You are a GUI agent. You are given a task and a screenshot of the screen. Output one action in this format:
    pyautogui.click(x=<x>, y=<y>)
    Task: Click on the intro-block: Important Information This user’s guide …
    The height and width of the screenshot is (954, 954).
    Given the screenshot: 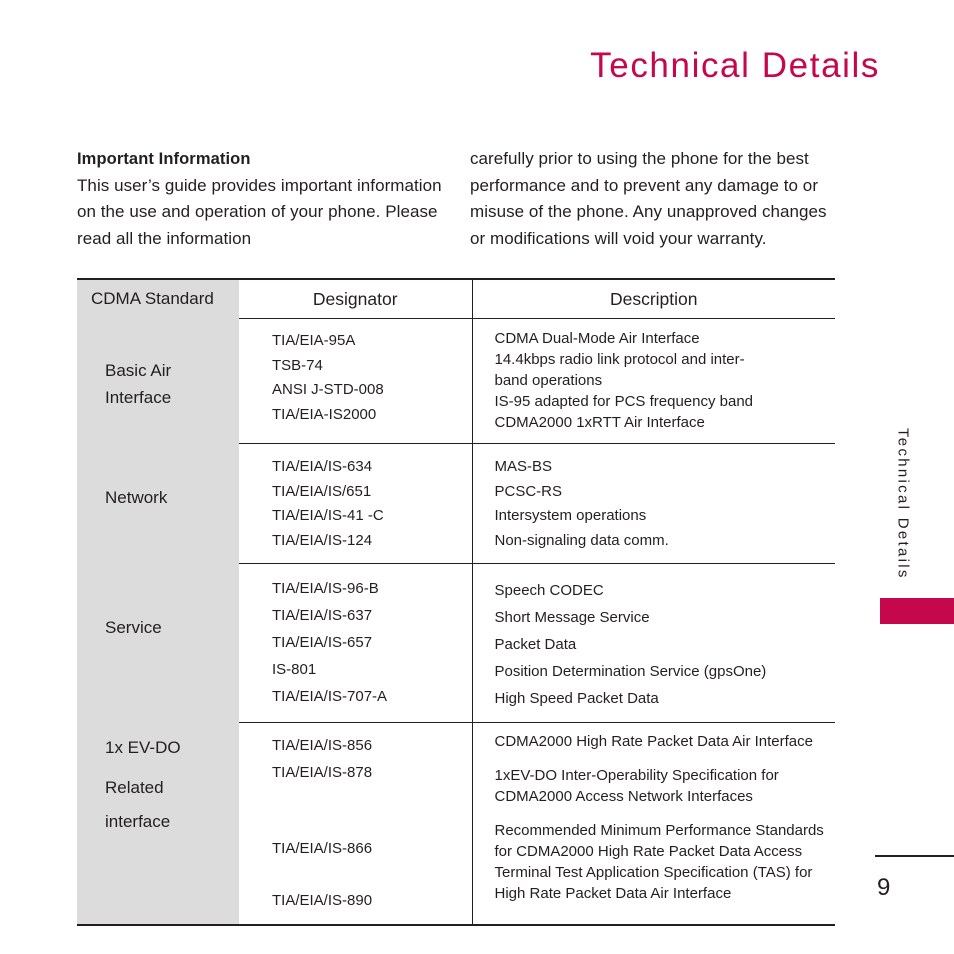 What is the action you would take?
    pyautogui.click(x=457, y=199)
    